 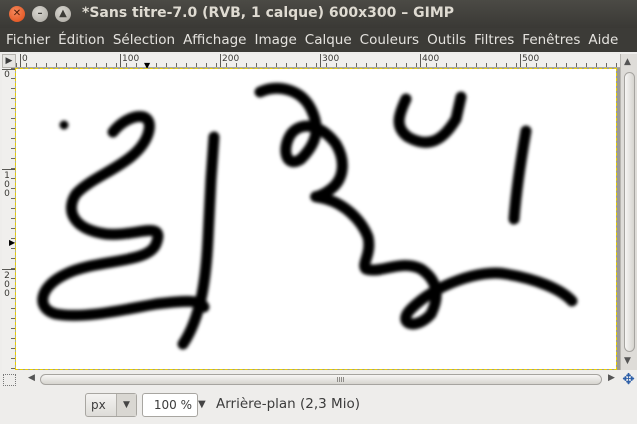 I want to click on minimize-window-button: –, so click(x=40, y=14).